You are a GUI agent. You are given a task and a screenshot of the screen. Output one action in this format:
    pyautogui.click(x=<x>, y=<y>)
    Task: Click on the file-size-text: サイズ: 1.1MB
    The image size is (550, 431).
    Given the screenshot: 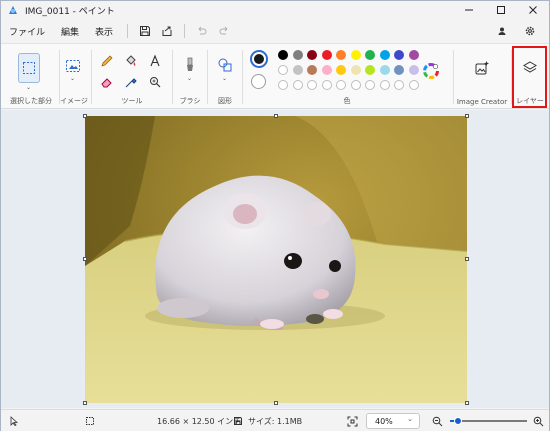 What is the action you would take?
    pyautogui.click(x=275, y=421)
    